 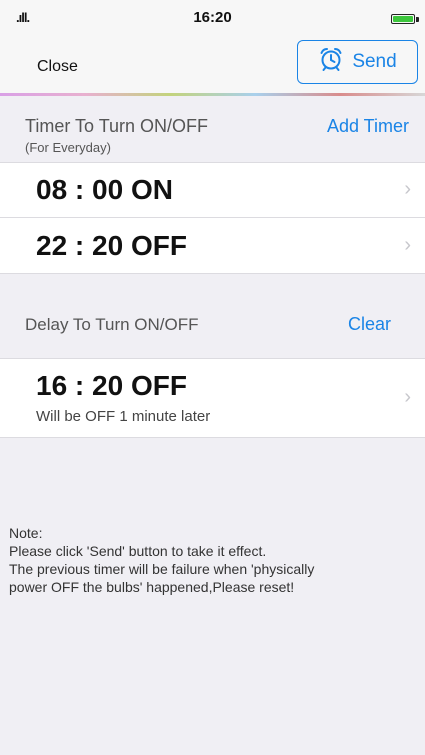 I want to click on delay-section-header: Delay To Turn ON/OFF Clear, so click(x=212, y=316).